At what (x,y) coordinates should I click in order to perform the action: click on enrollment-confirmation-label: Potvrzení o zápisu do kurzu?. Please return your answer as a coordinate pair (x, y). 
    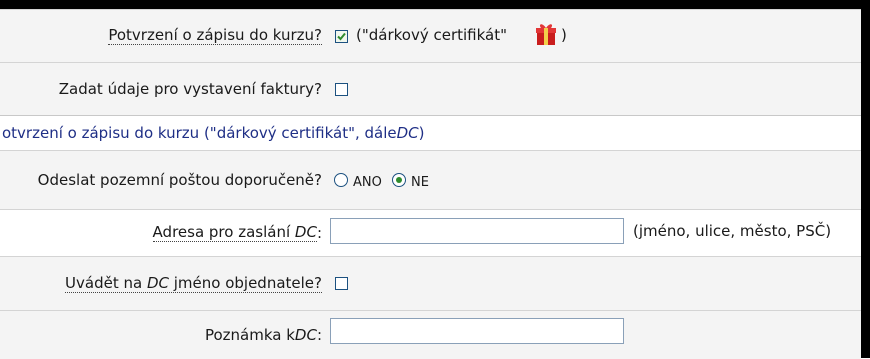
    Looking at the image, I should click on (215, 35).